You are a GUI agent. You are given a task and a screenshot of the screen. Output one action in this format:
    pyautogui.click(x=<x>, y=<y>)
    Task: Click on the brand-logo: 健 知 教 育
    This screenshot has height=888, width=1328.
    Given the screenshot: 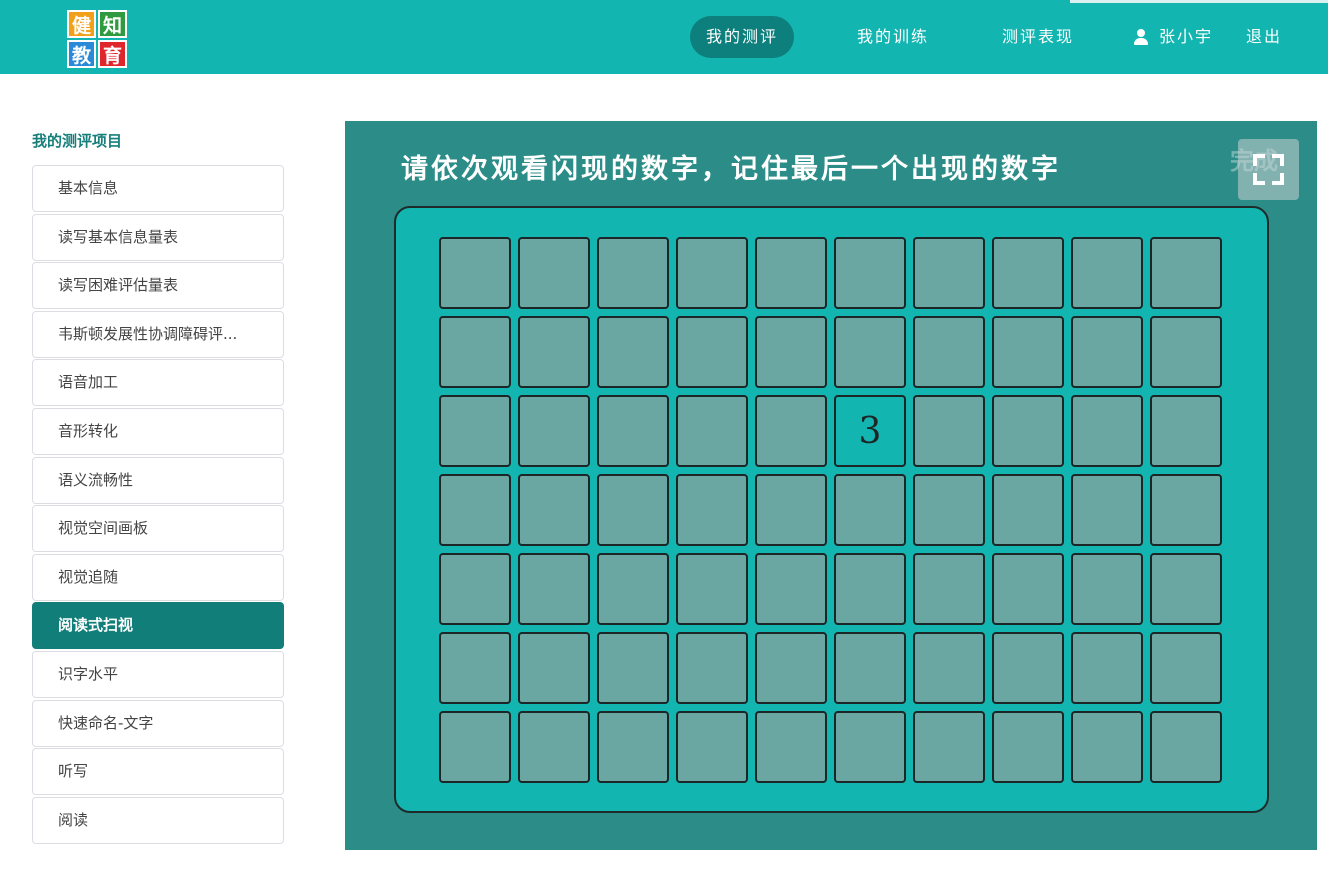 What is the action you would take?
    pyautogui.click(x=98, y=39)
    